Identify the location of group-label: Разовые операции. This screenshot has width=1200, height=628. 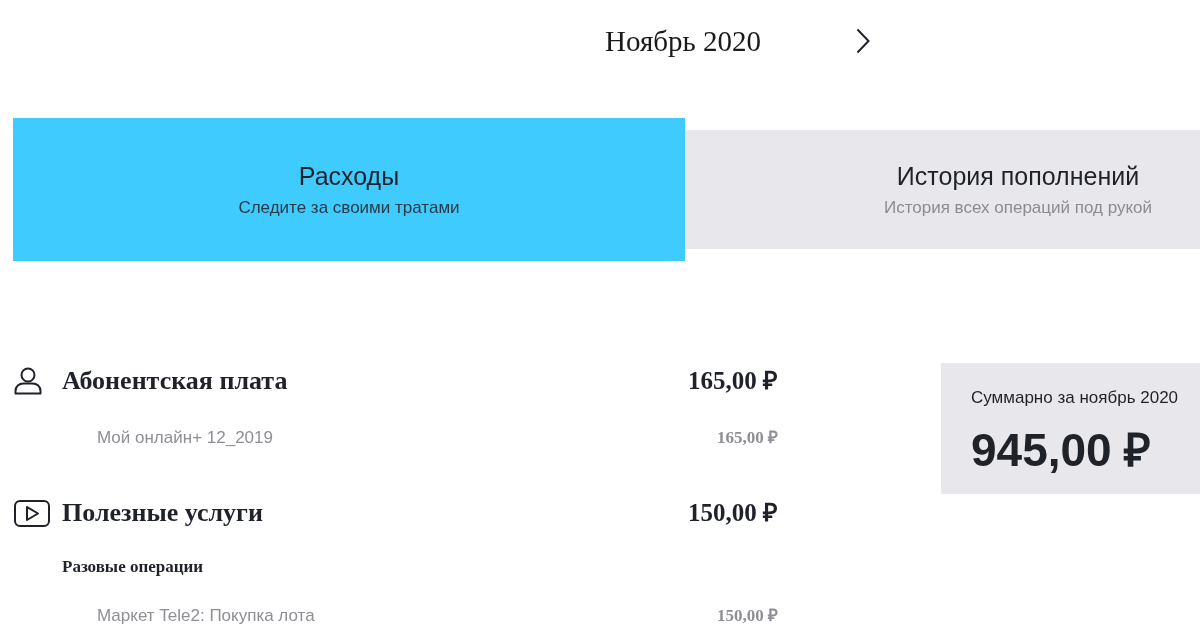
(133, 567).